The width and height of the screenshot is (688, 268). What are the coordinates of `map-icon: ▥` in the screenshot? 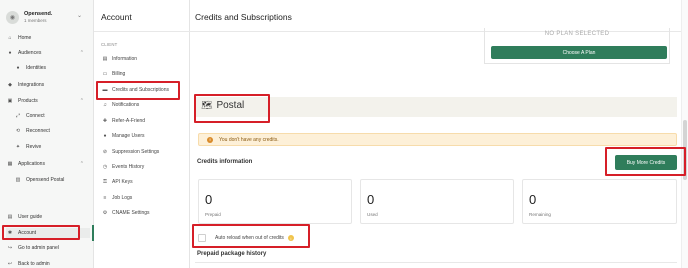 It's located at (18, 180).